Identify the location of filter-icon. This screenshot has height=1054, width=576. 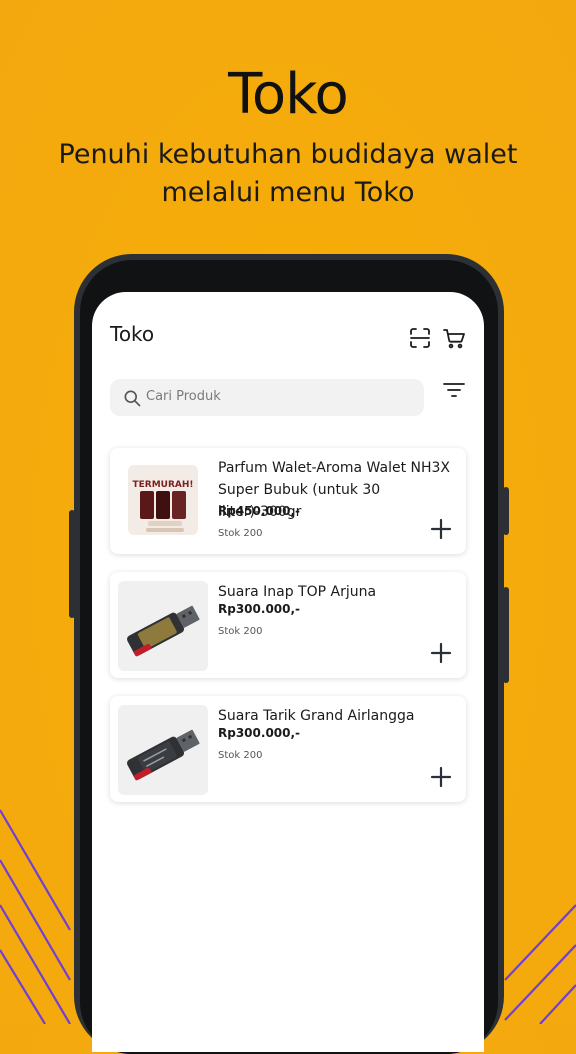
(454, 390).